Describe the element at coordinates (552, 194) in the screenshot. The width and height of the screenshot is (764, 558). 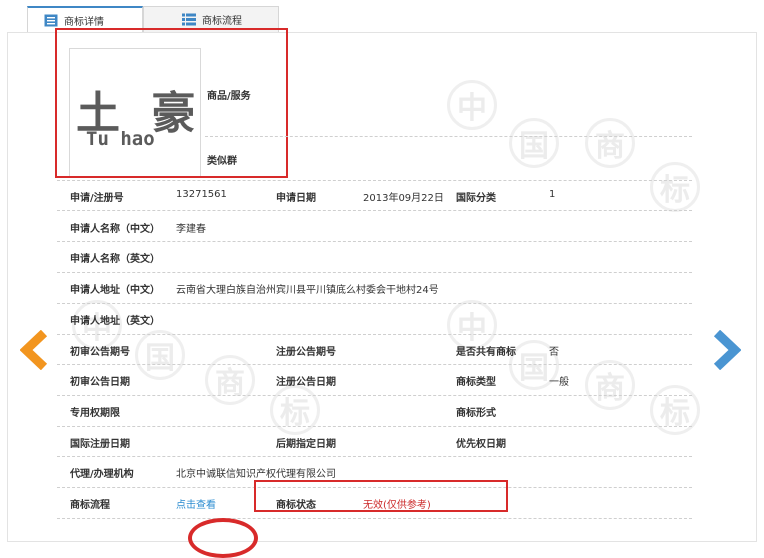
I see `intl-class-value: 1` at that location.